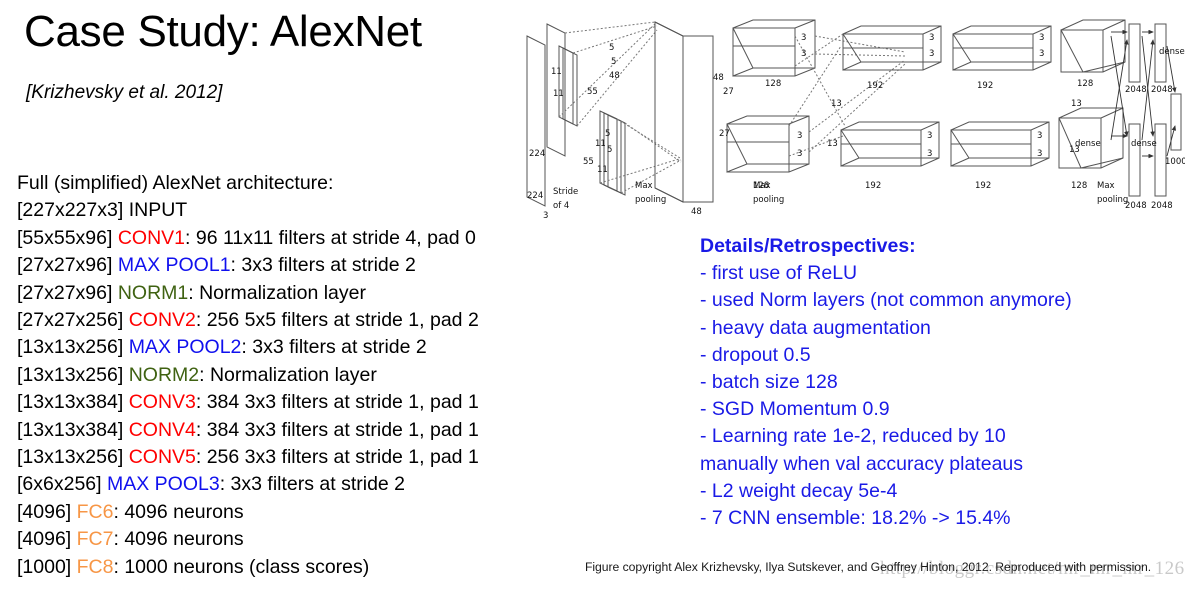 The image size is (1190, 597). I want to click on figure-label-kernel-3-i: 3, so click(1041, 38).